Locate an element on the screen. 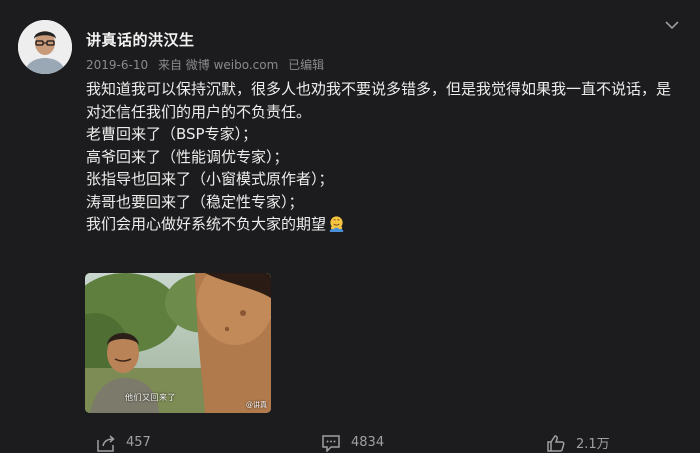 The image size is (700, 453). post-line: 老曹回来了（BSP专家）； is located at coordinates (172, 134).